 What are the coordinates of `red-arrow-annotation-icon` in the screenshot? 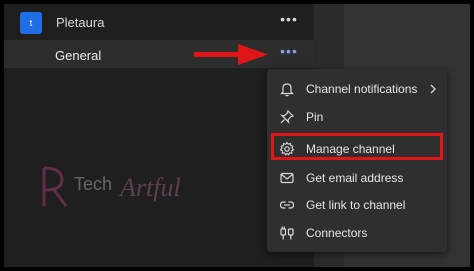 It's located at (231, 54).